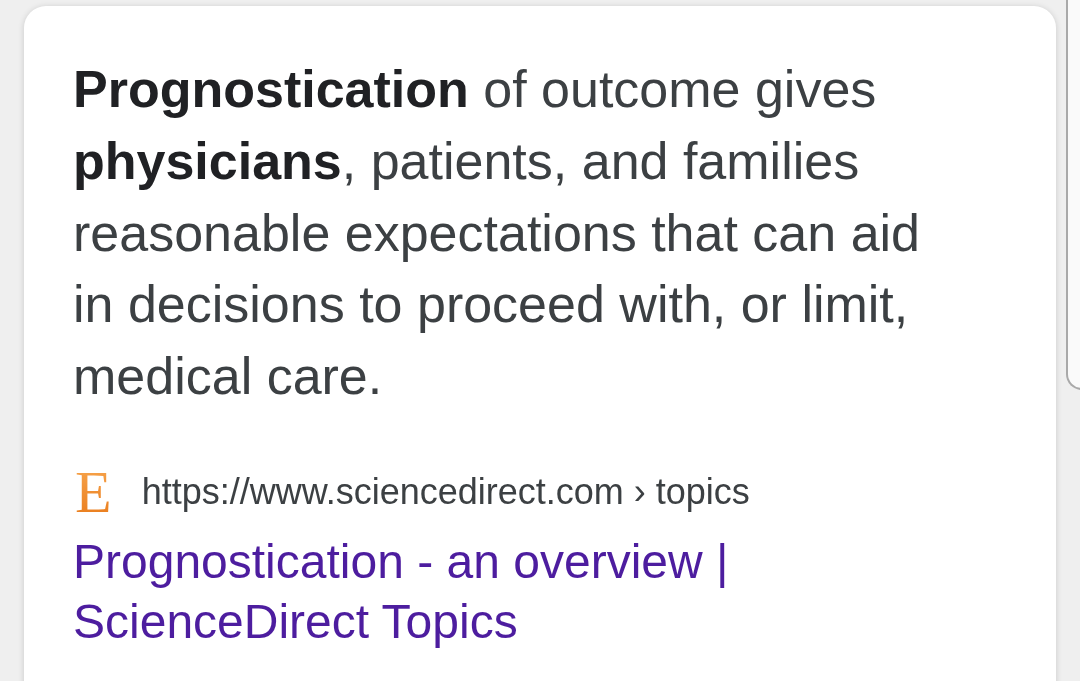  What do you see at coordinates (445, 492) in the screenshot?
I see `result-url: https://www.sciencedirect.com › topics` at bounding box center [445, 492].